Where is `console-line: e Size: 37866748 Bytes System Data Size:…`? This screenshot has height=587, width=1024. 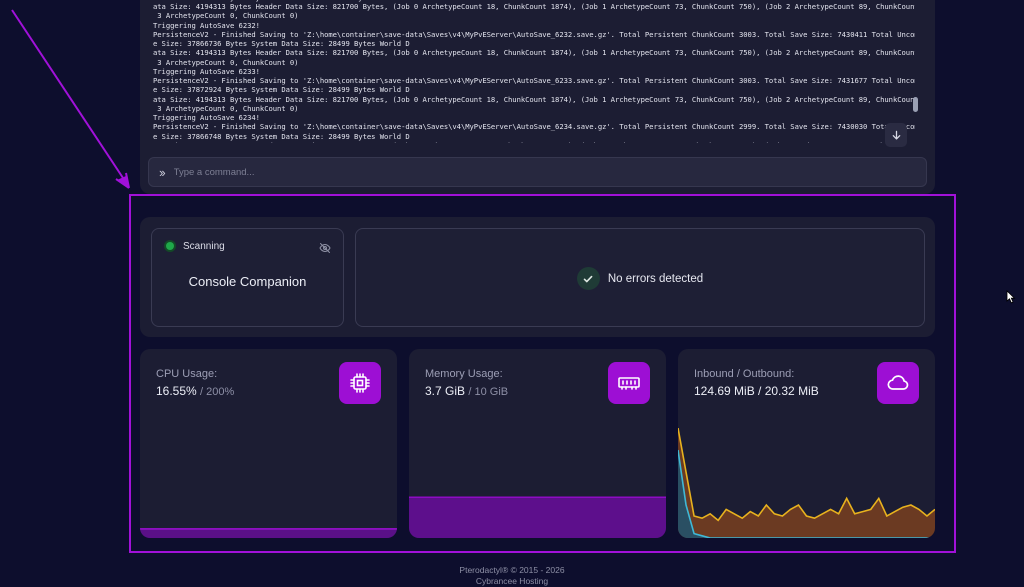 console-line: e Size: 37866748 Bytes System Data Size:… is located at coordinates (281, 136).